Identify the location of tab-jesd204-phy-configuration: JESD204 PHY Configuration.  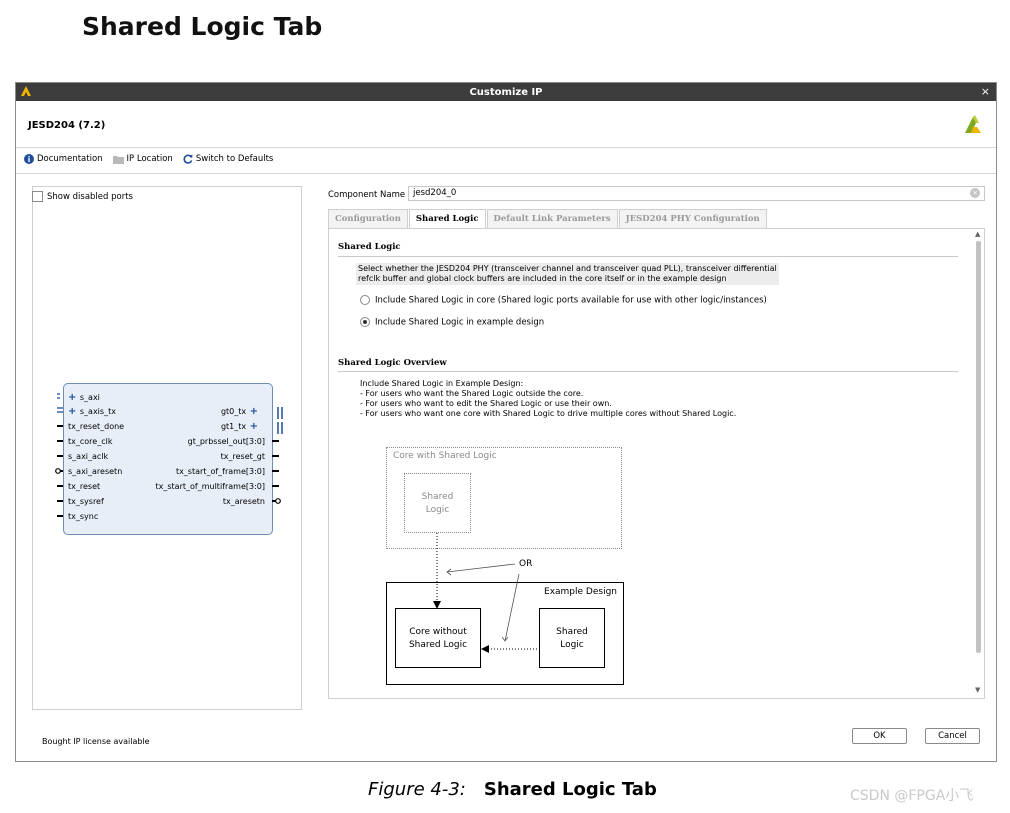
(692, 219).